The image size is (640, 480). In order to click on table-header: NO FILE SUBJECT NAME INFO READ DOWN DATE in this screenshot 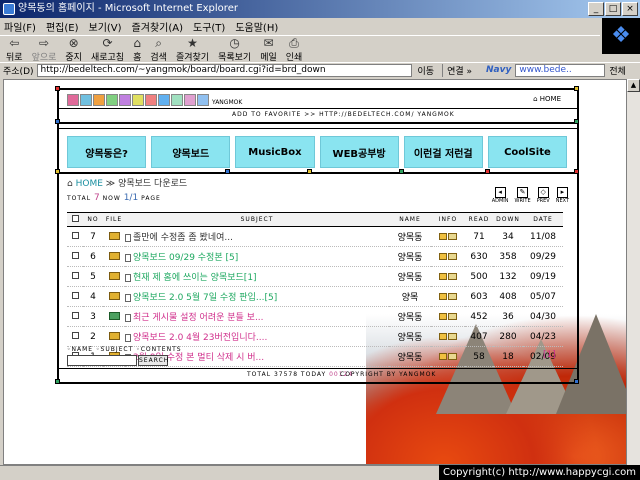, I will do `click(315, 219)`.